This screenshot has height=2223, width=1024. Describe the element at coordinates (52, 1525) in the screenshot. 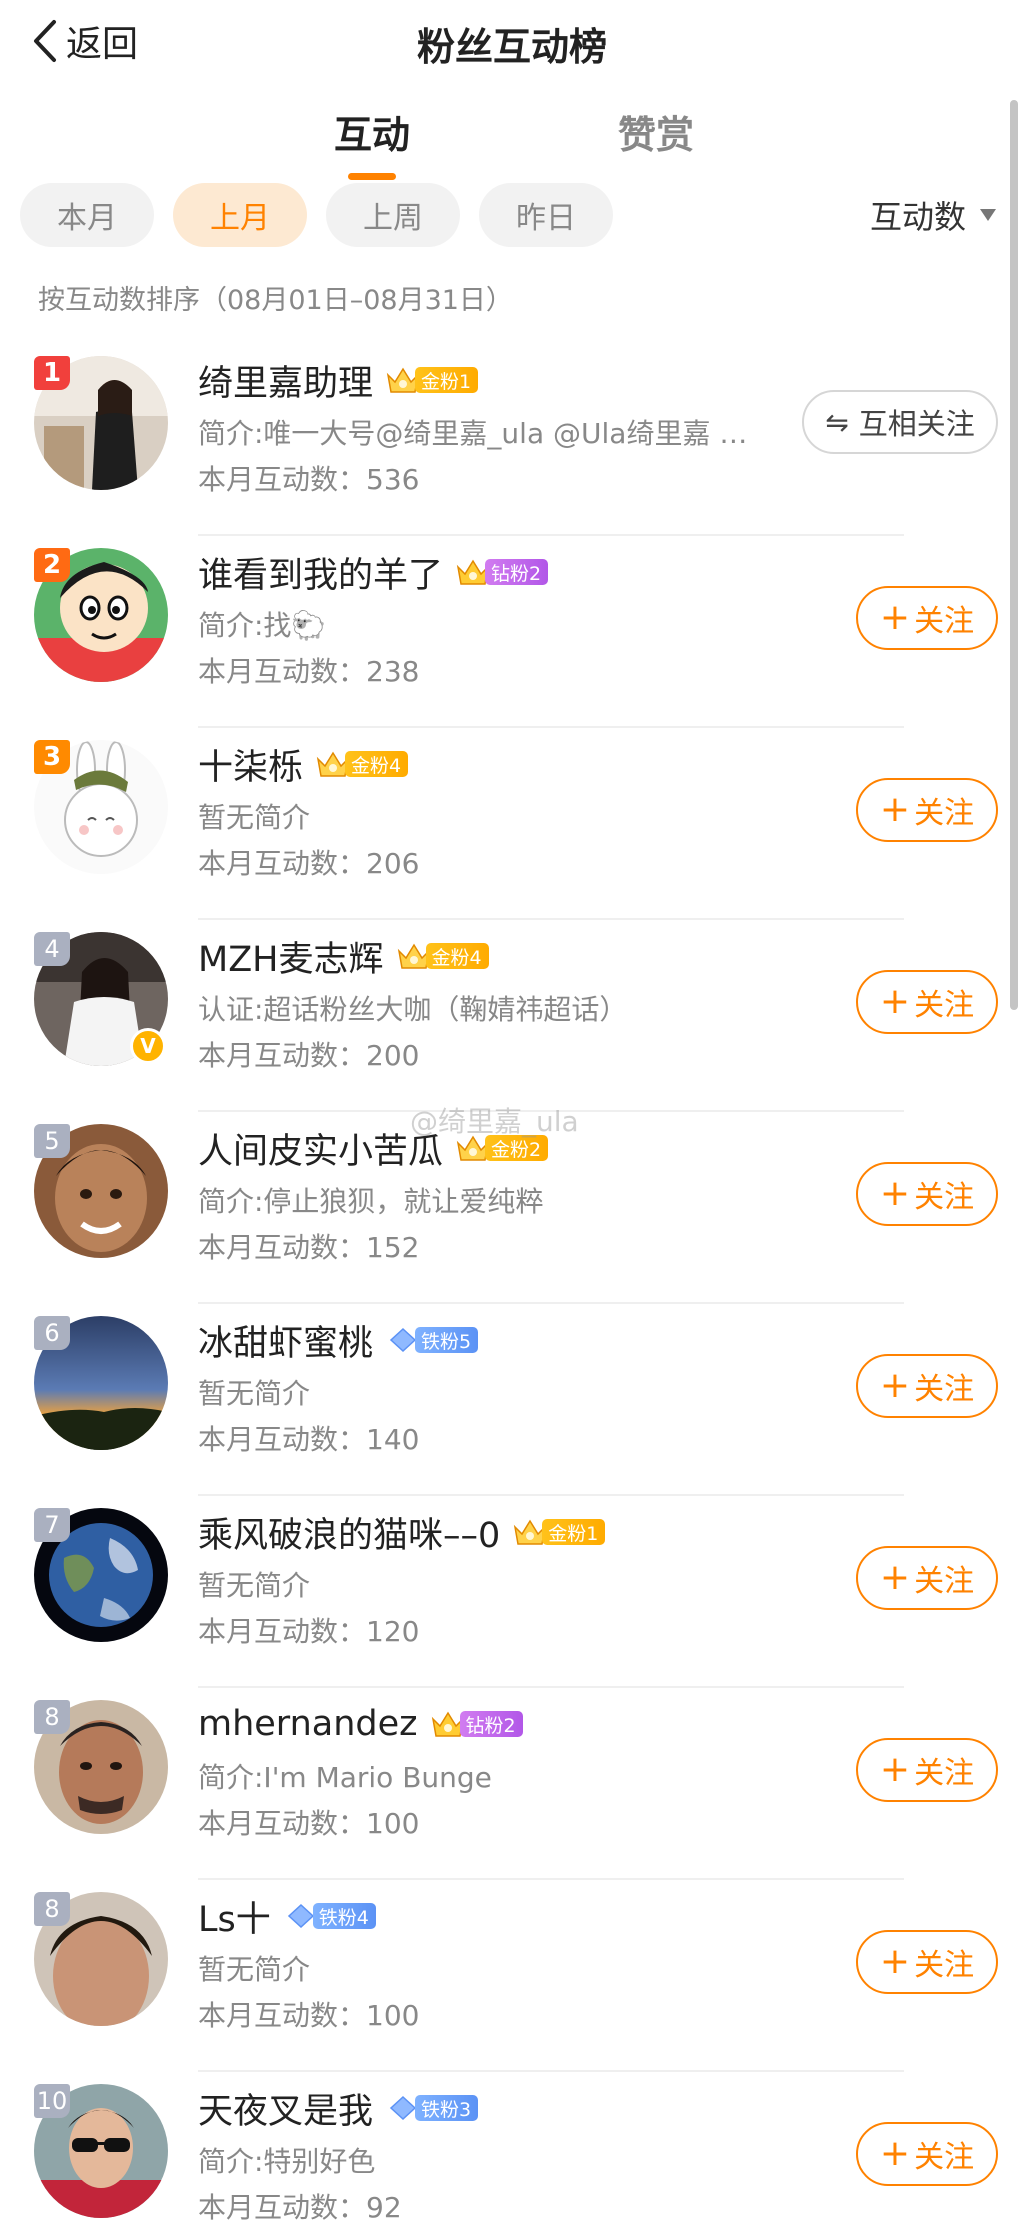

I see `rank-badge: 7` at that location.